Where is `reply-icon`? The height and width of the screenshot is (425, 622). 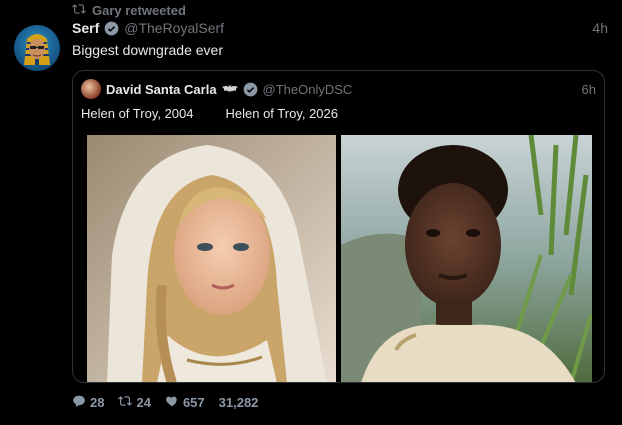 reply-icon is located at coordinates (79, 402).